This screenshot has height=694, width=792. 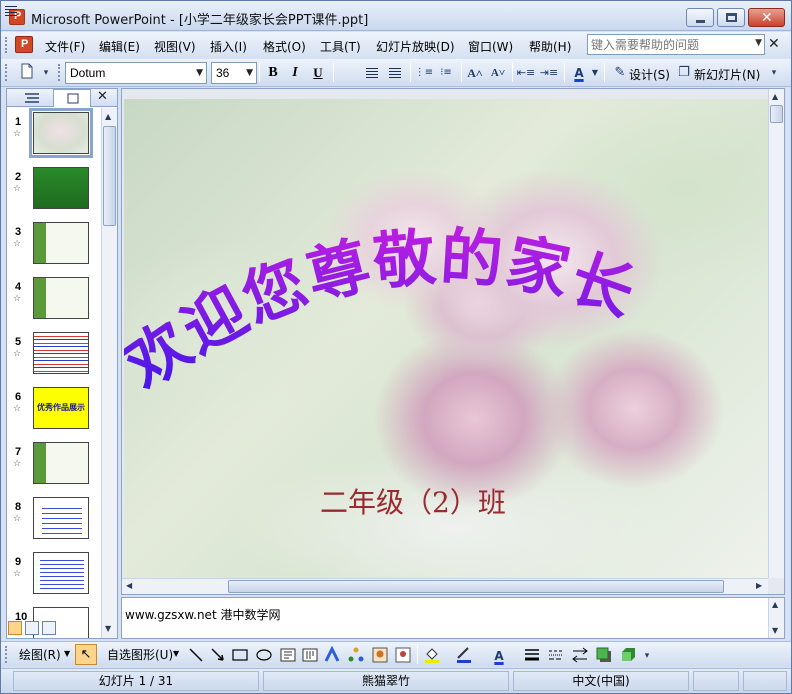 I want to click on fill-color-icon, so click(x=432, y=655).